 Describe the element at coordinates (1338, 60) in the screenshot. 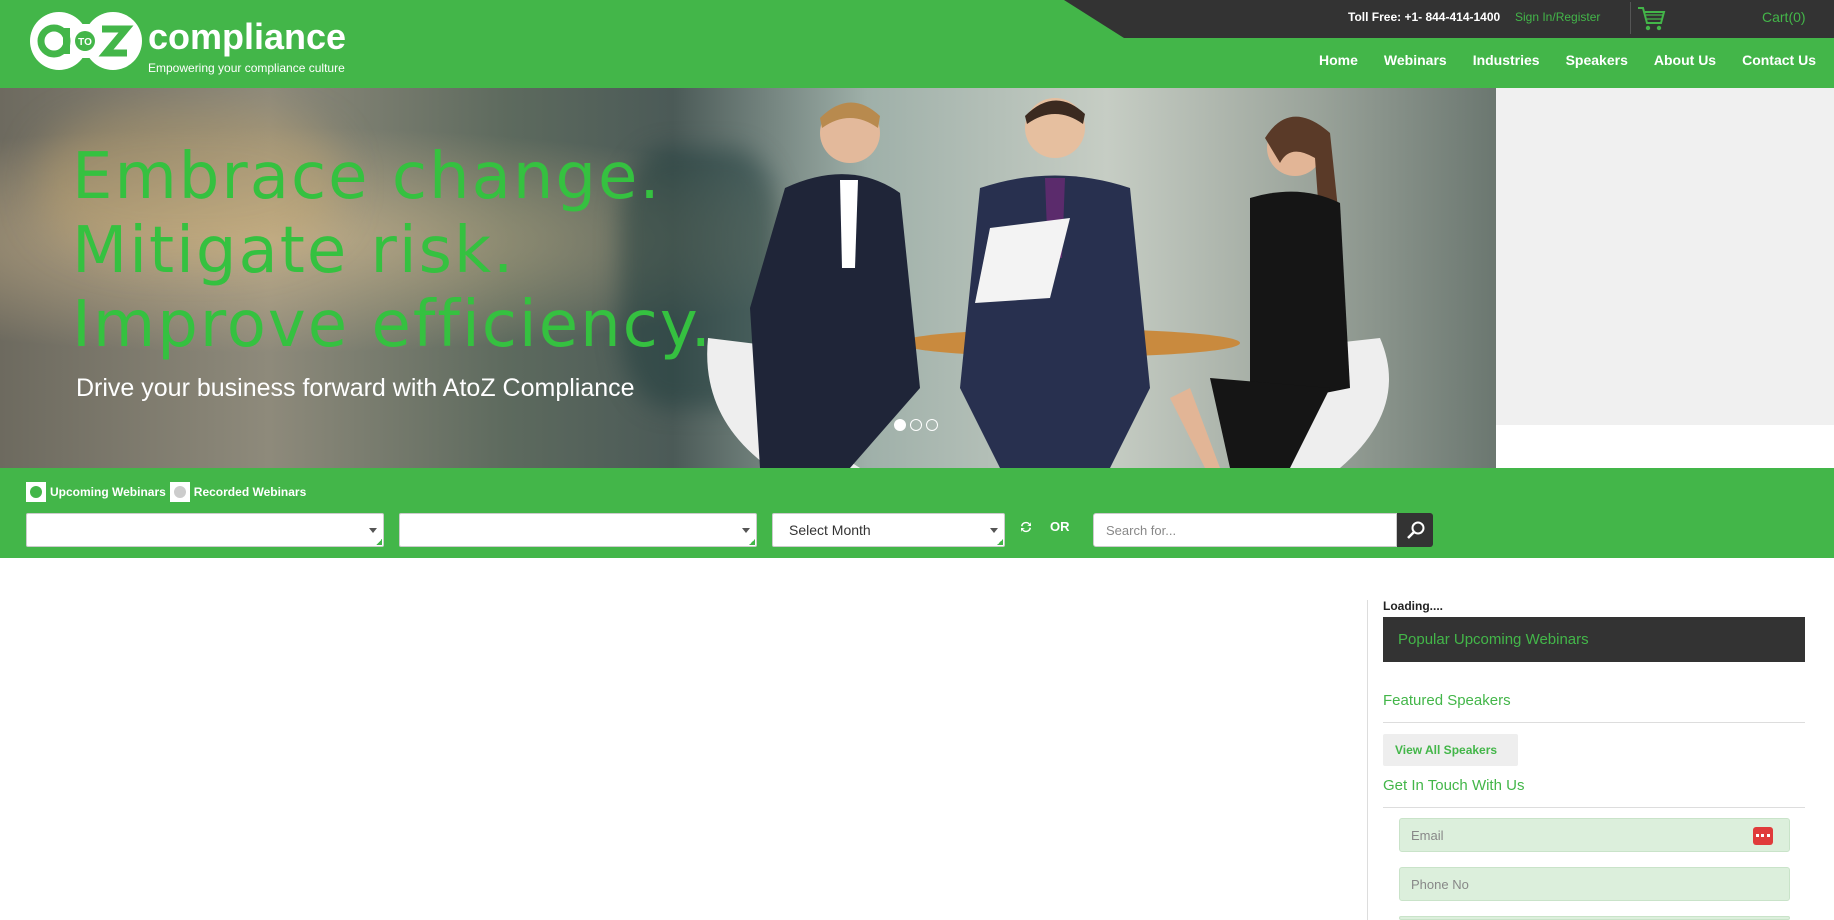

I see `nav-home: Home` at that location.